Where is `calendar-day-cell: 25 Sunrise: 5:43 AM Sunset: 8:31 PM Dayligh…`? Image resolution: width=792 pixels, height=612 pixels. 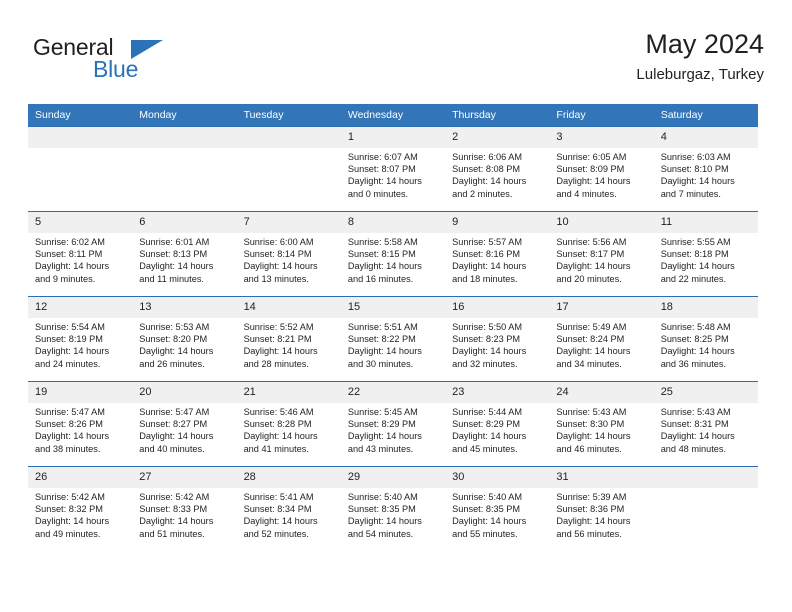
calendar-day-cell: 25 Sunrise: 5:43 AM Sunset: 8:31 PM Dayligh… is located at coordinates (705, 424).